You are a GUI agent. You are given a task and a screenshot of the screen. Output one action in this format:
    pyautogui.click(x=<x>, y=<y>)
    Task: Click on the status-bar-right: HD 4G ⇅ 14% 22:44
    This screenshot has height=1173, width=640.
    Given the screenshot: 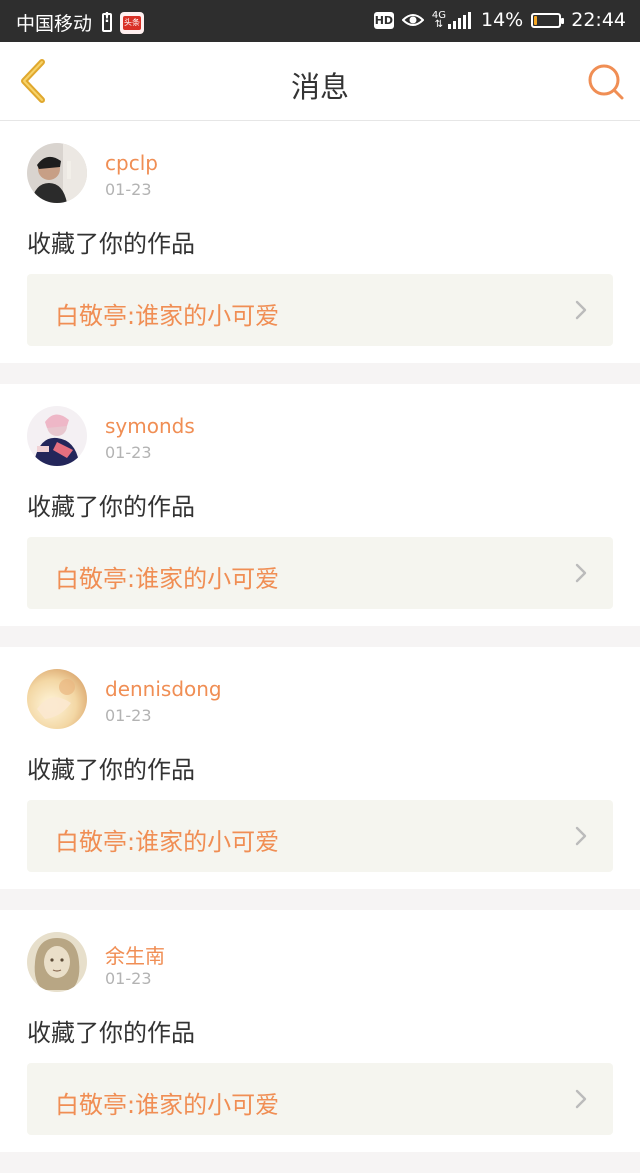 What is the action you would take?
    pyautogui.click(x=499, y=20)
    